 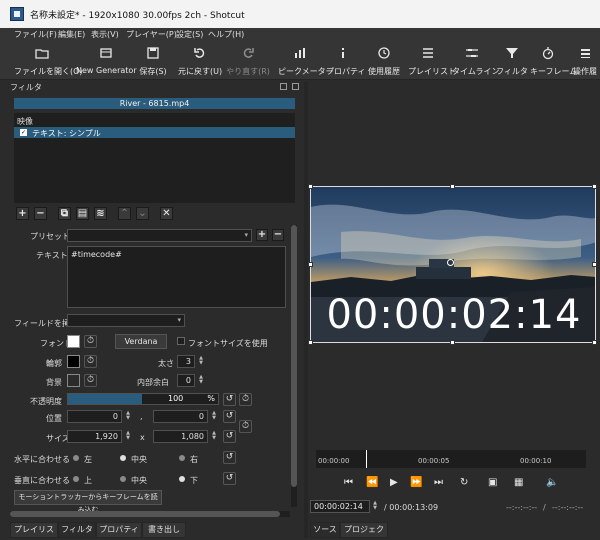 I want to click on size-width-spinbox: 1,920, so click(x=94, y=436).